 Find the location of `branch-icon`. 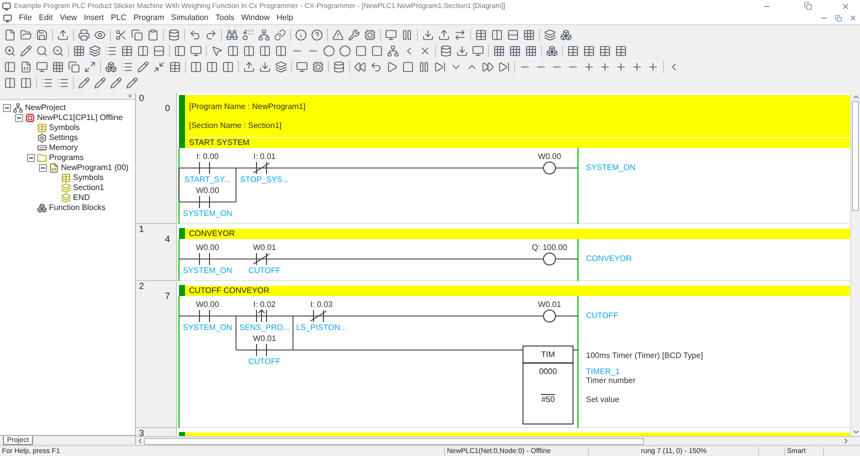

branch-icon is located at coordinates (393, 51).